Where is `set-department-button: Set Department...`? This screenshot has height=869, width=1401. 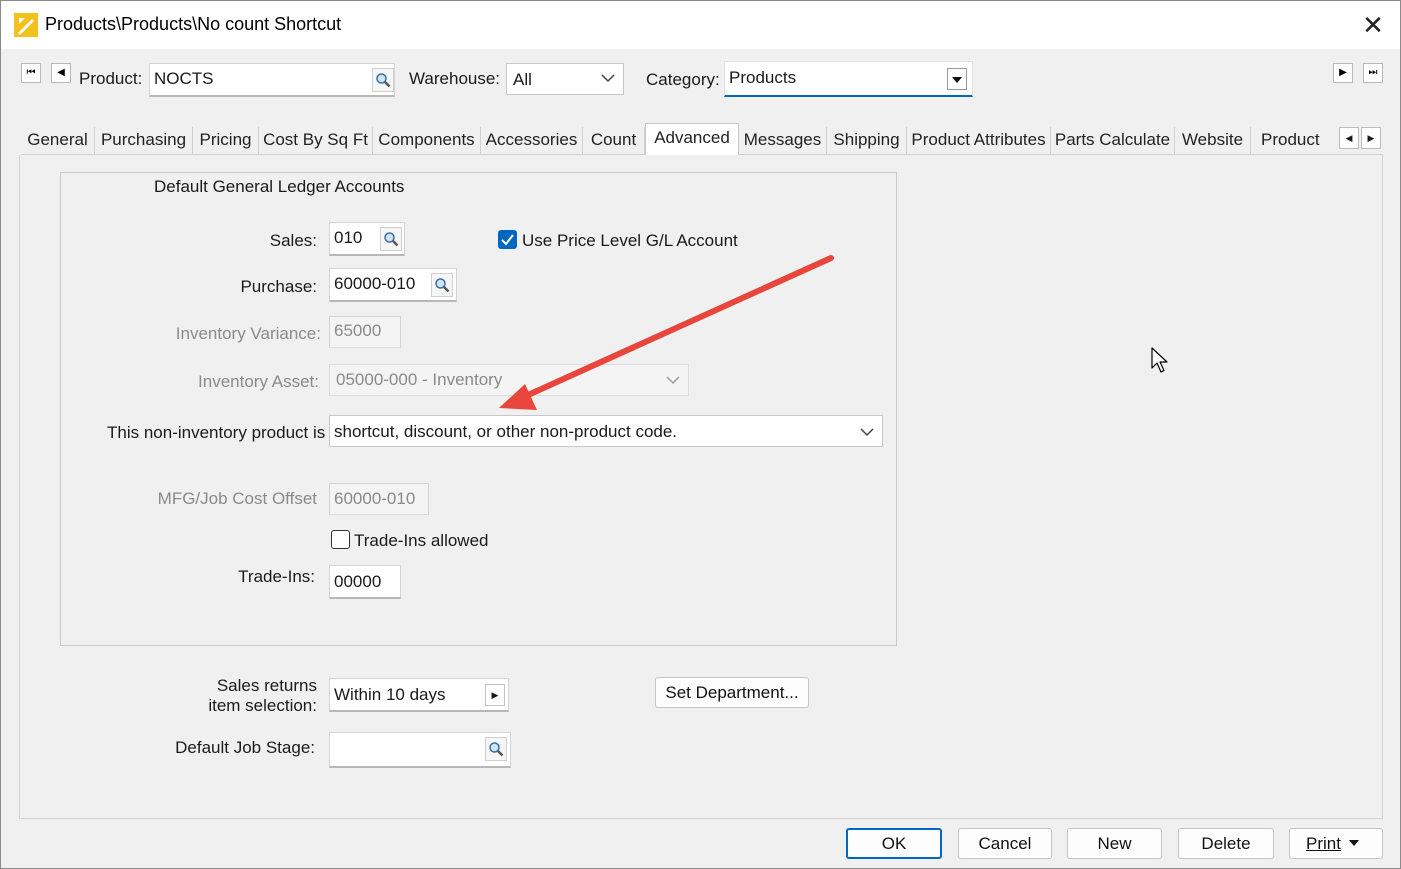
set-department-button: Set Department... is located at coordinates (732, 692).